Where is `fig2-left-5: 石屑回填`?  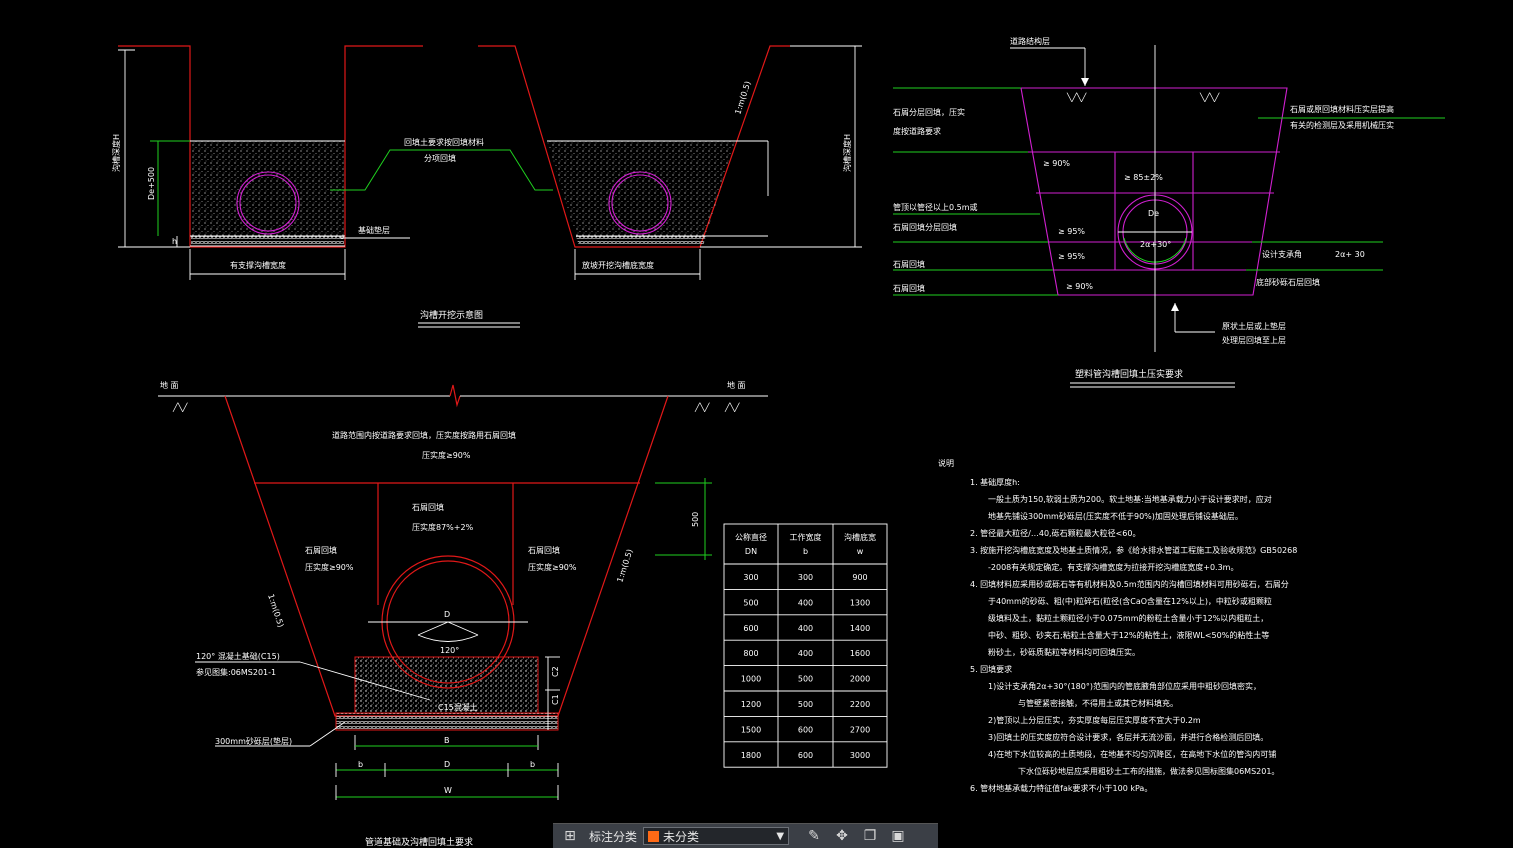
fig2-left-5: 石屑回填 is located at coordinates (909, 264).